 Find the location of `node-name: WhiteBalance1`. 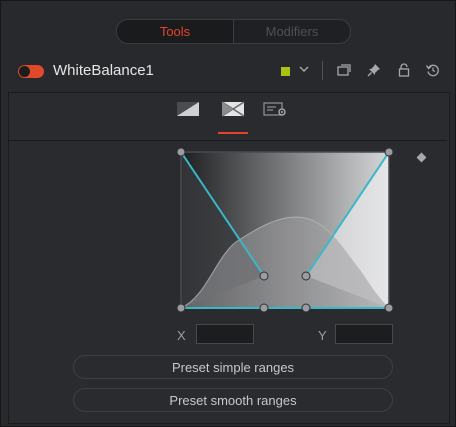

node-name: WhiteBalance1 is located at coordinates (103, 70).